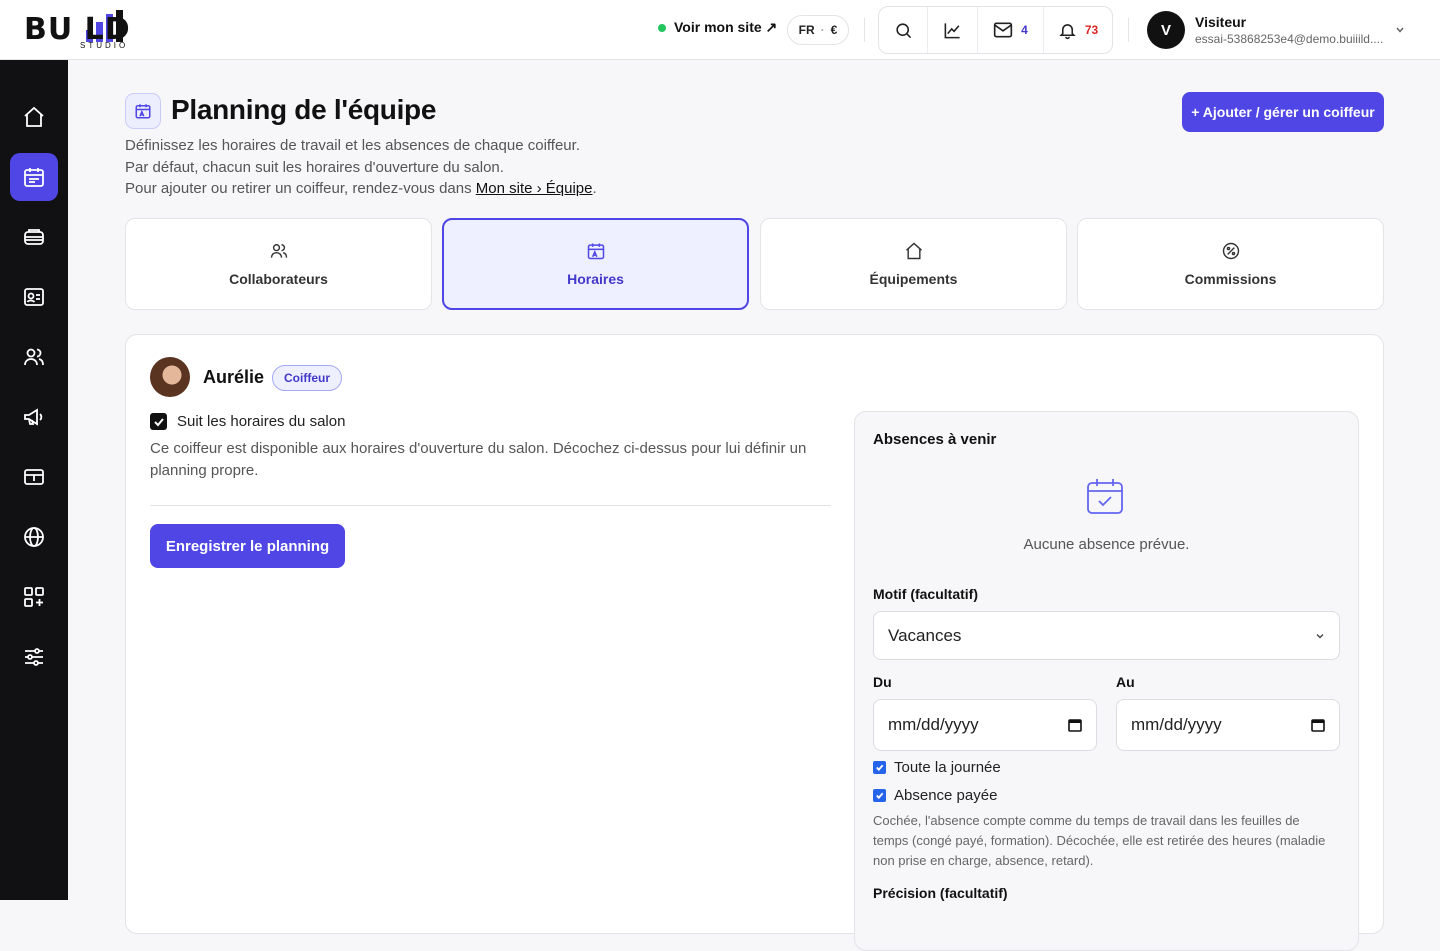 Image resolution: width=1440 pixels, height=951 pixels. Describe the element at coordinates (1125, 682) in the screenshot. I see `to-date-label: Au` at that location.